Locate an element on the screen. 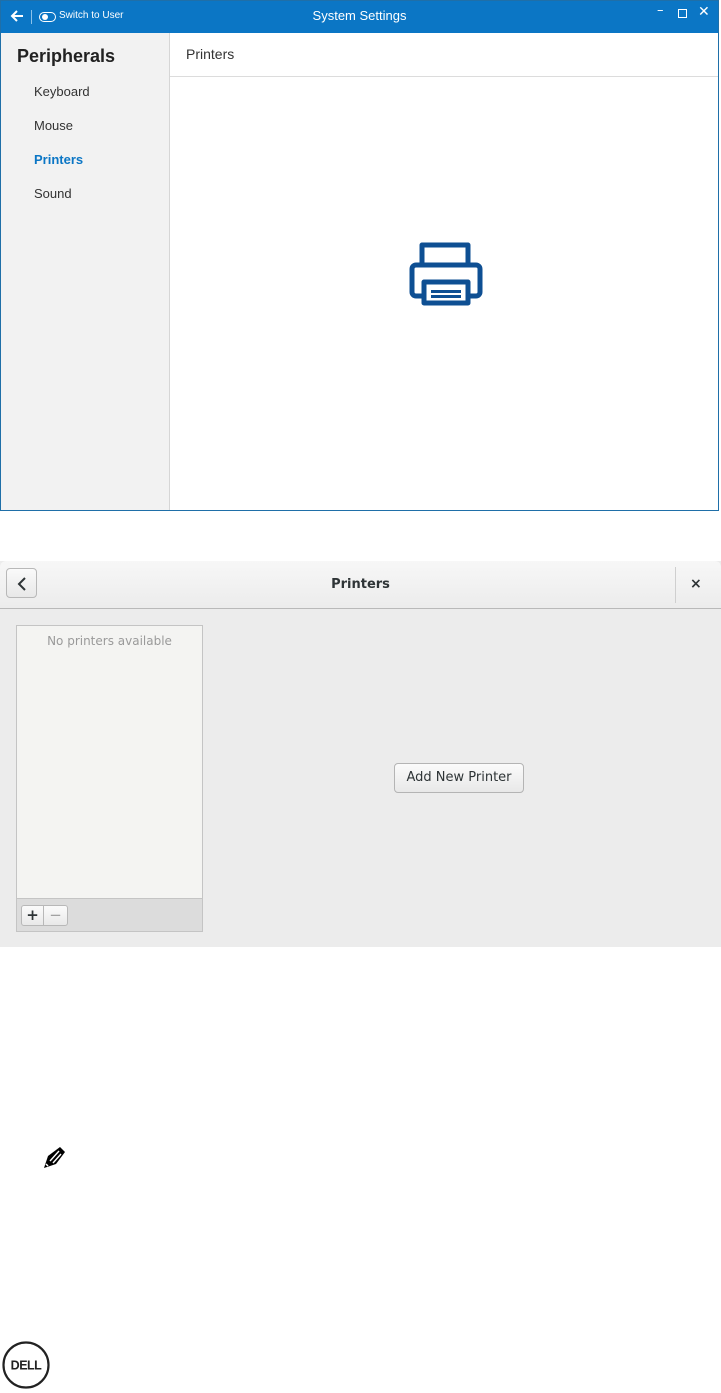  content-header: Printers is located at coordinates (444, 55).